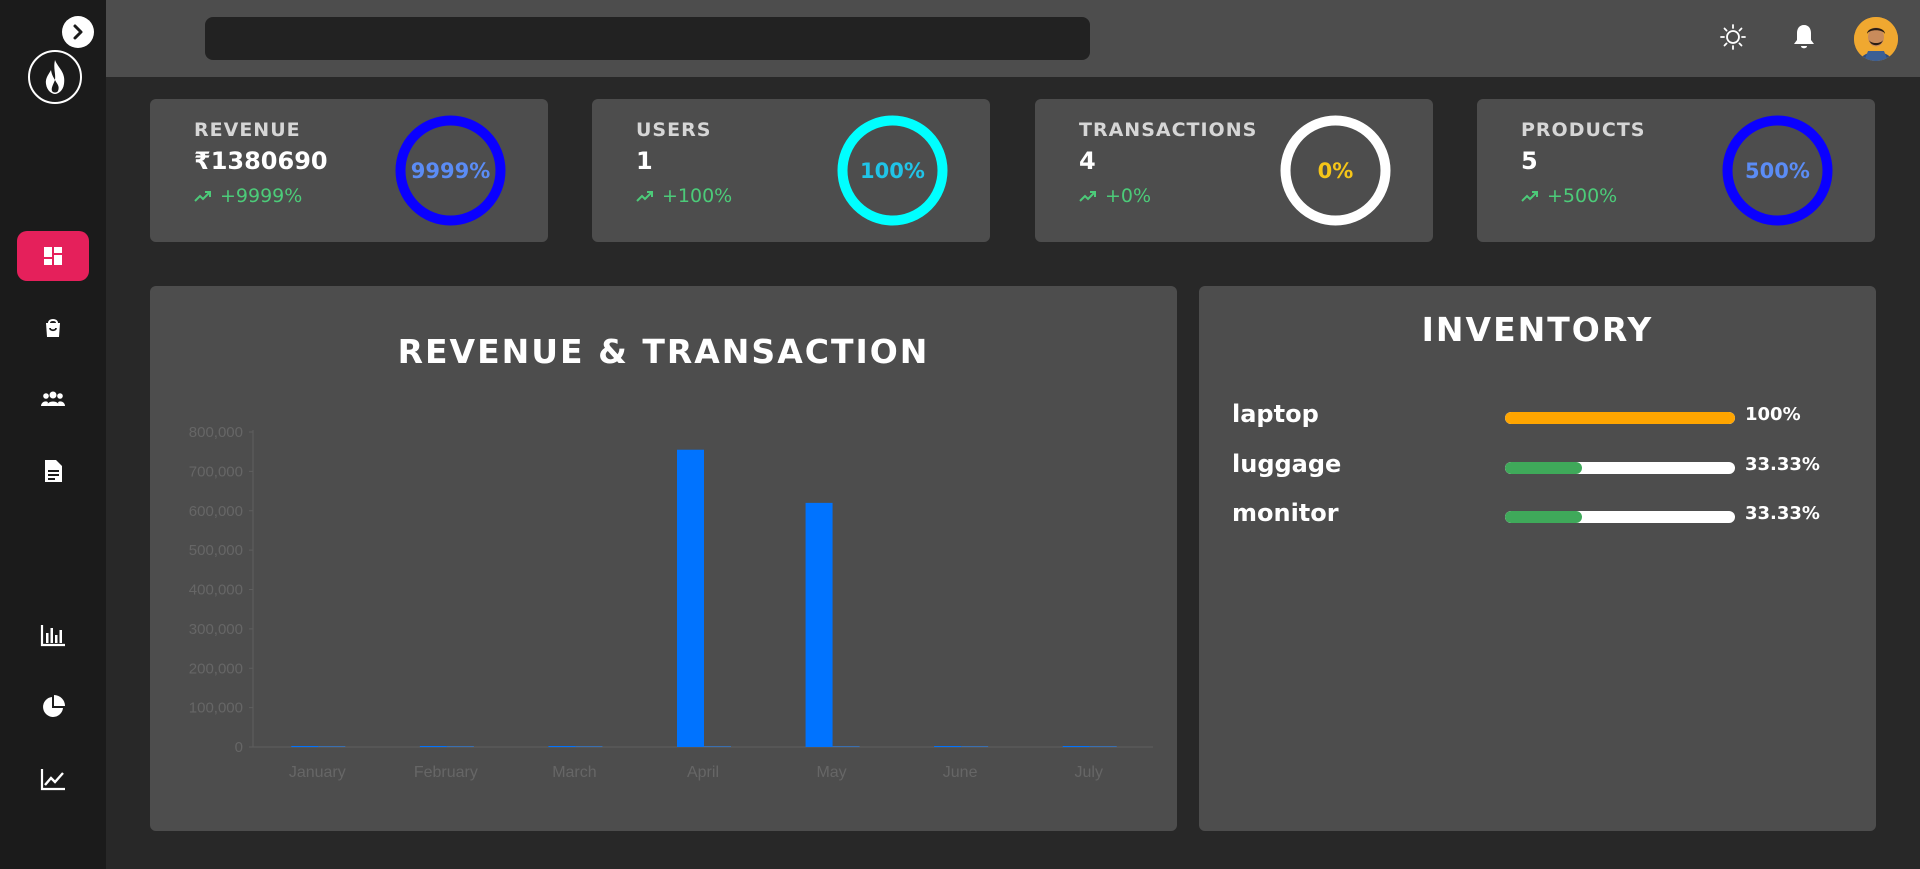  I want to click on inventory-item-name: laptop, so click(1275, 414).